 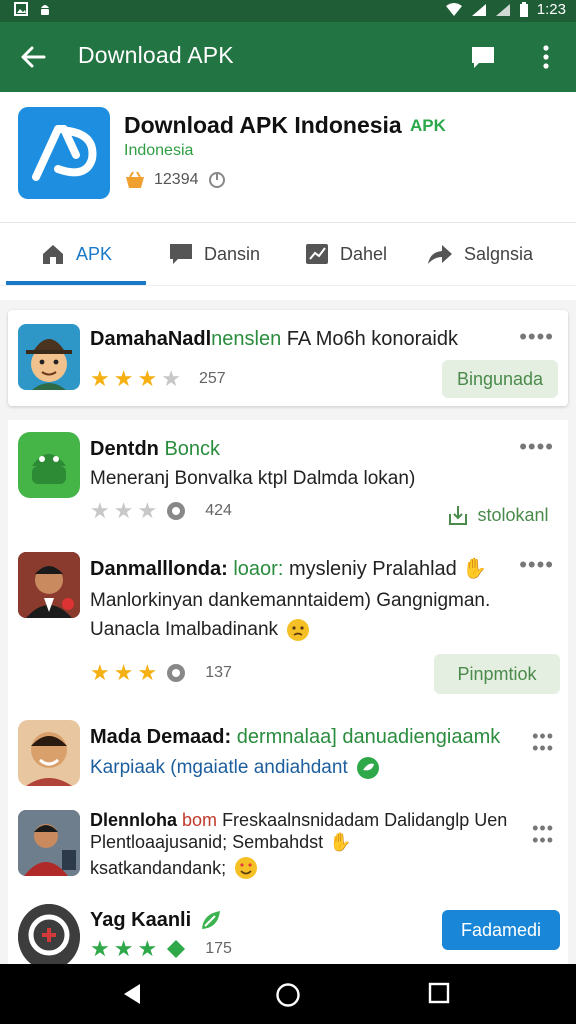 I want to click on item-name-rest: Freskaalnsnidadam Dalidanglp Uen, so click(x=365, y=820).